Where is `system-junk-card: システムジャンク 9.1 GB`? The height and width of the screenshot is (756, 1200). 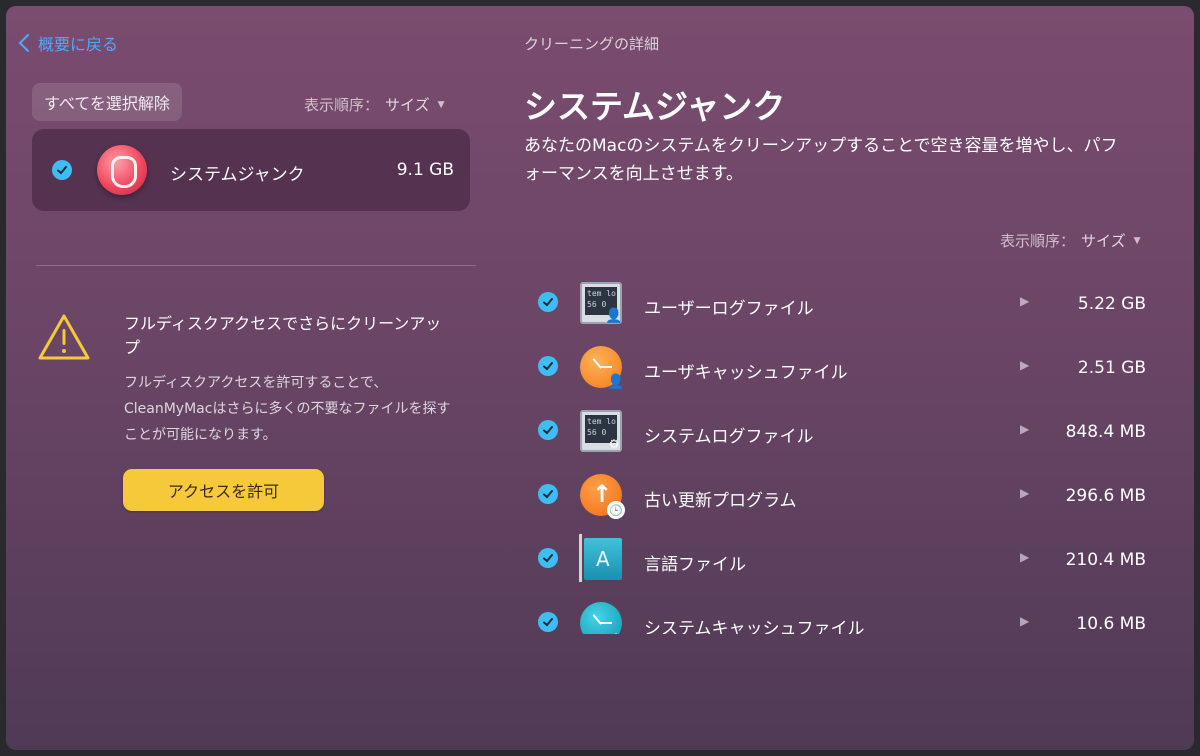
system-junk-card: システムジャンク 9.1 GB is located at coordinates (251, 170).